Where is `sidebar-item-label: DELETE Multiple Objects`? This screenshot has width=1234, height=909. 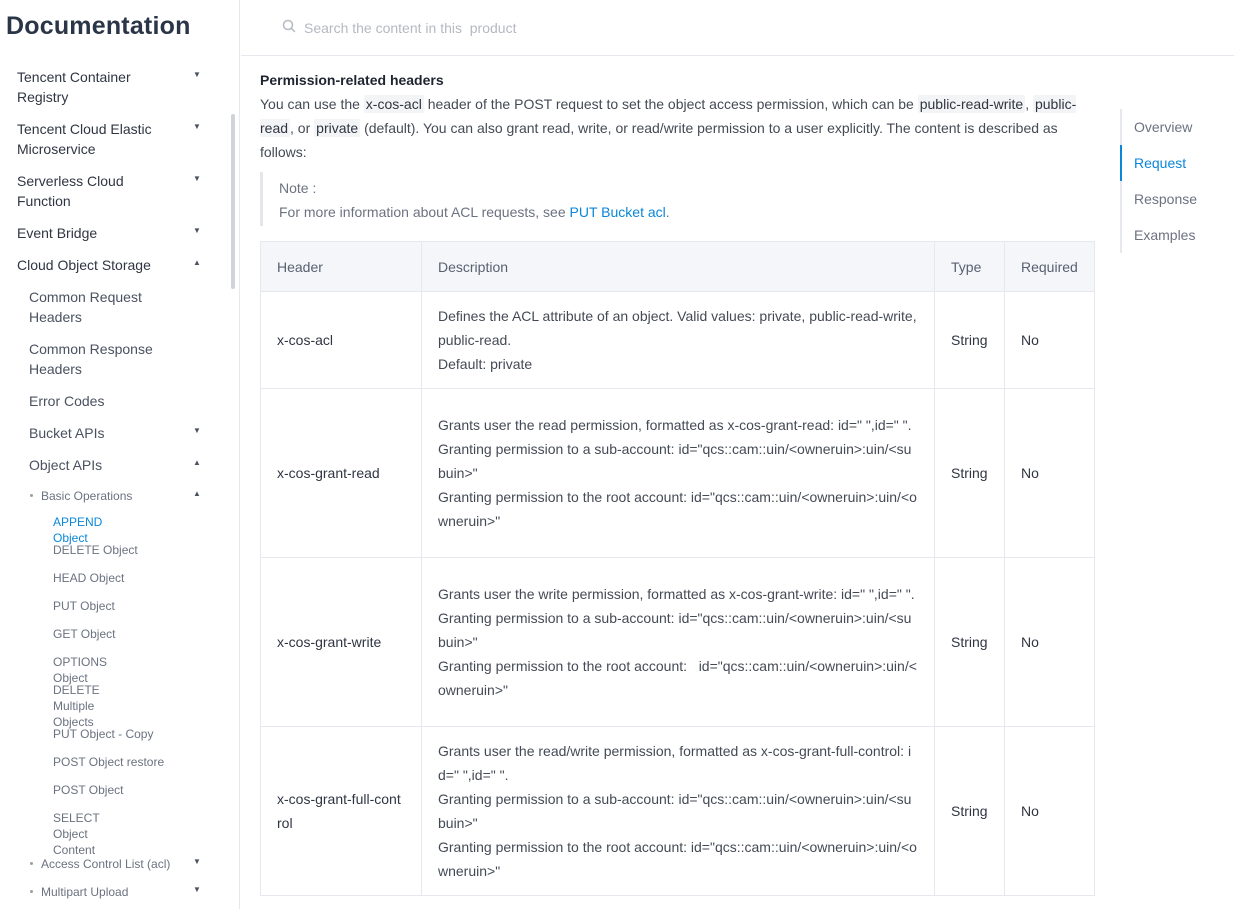
sidebar-item-label: DELETE Multiple Objects is located at coordinates (76, 706).